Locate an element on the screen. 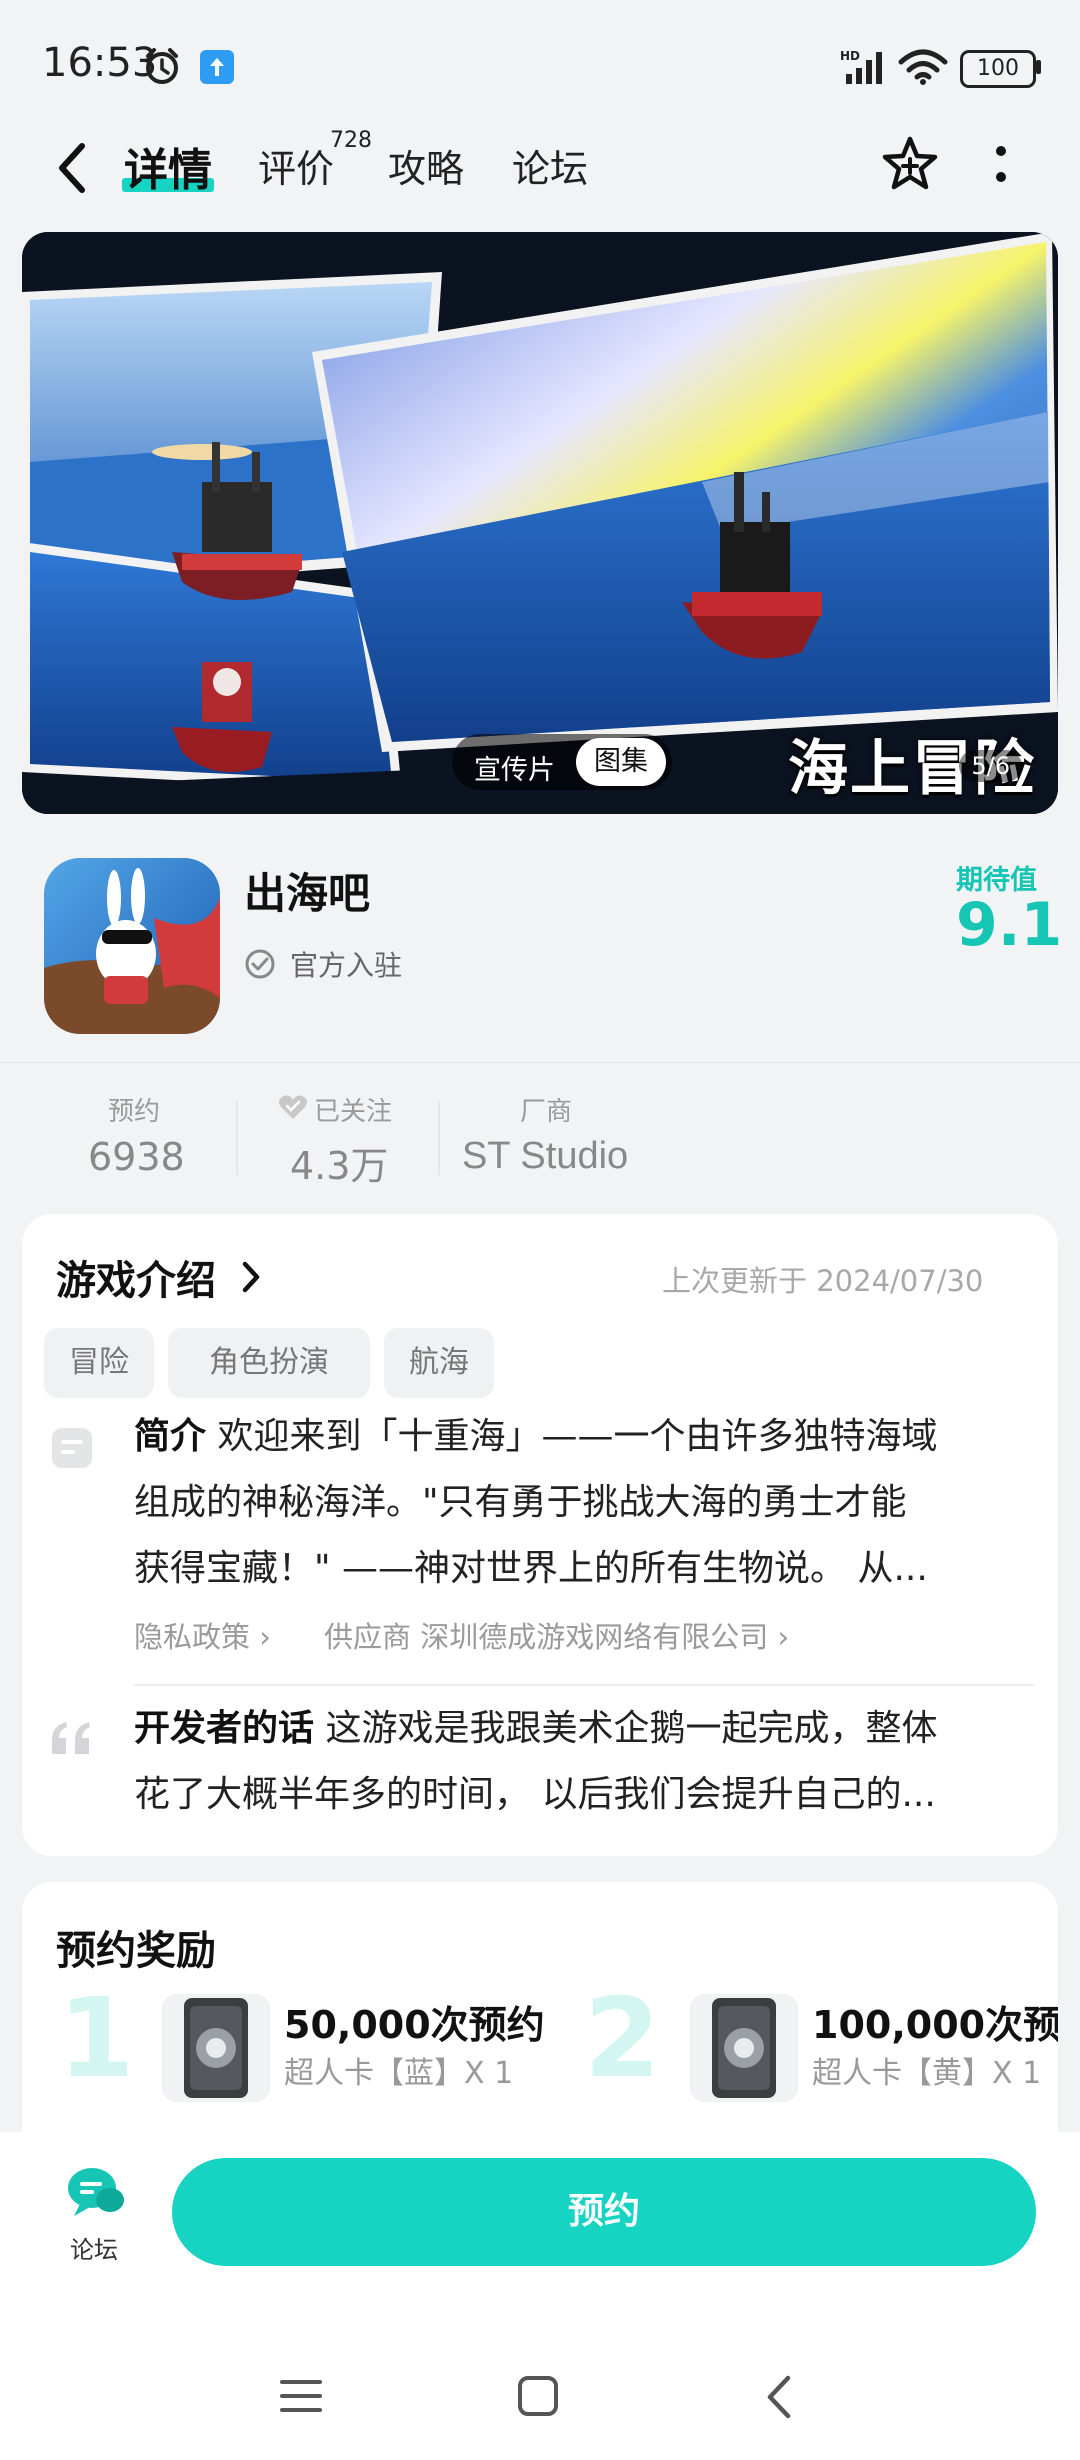 The height and width of the screenshot is (2460, 1080). reviews-count-badge: 728 is located at coordinates (351, 140).